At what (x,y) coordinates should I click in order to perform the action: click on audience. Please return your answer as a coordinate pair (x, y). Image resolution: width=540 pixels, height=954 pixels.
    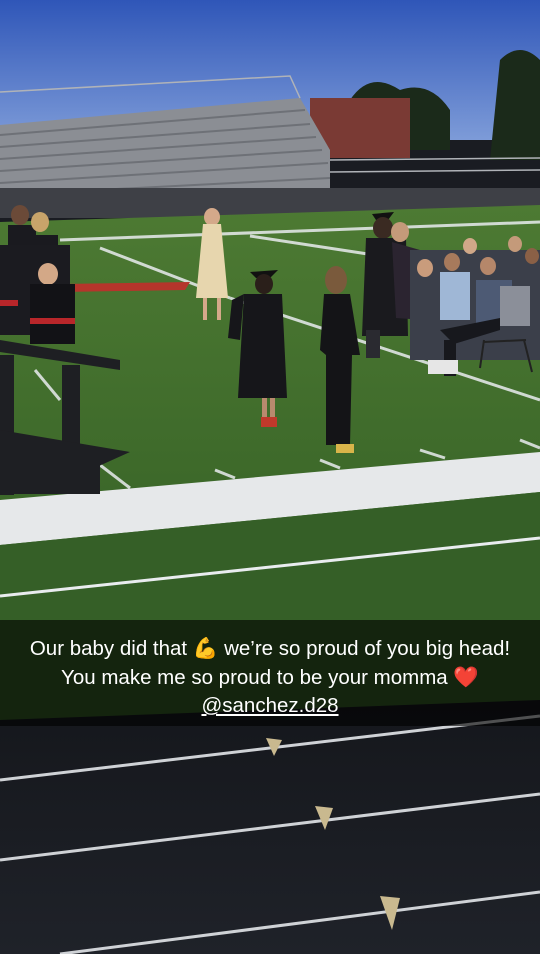
    Looking at the image, I should click on (475, 306).